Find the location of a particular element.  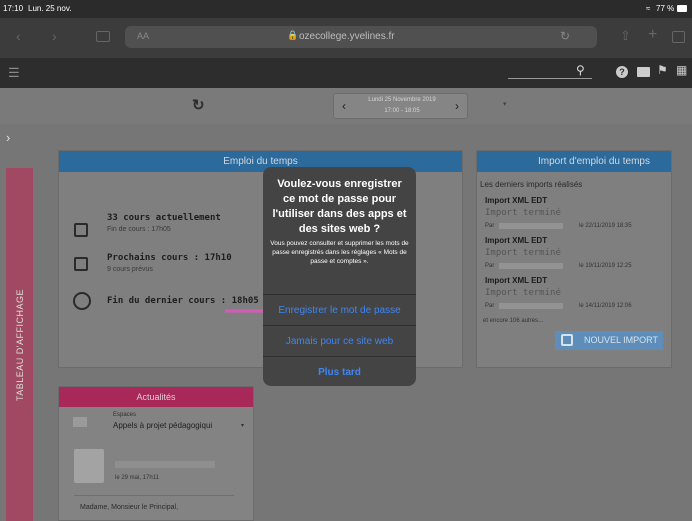

new-import-button: NOUVEL IMPORT is located at coordinates (609, 340).